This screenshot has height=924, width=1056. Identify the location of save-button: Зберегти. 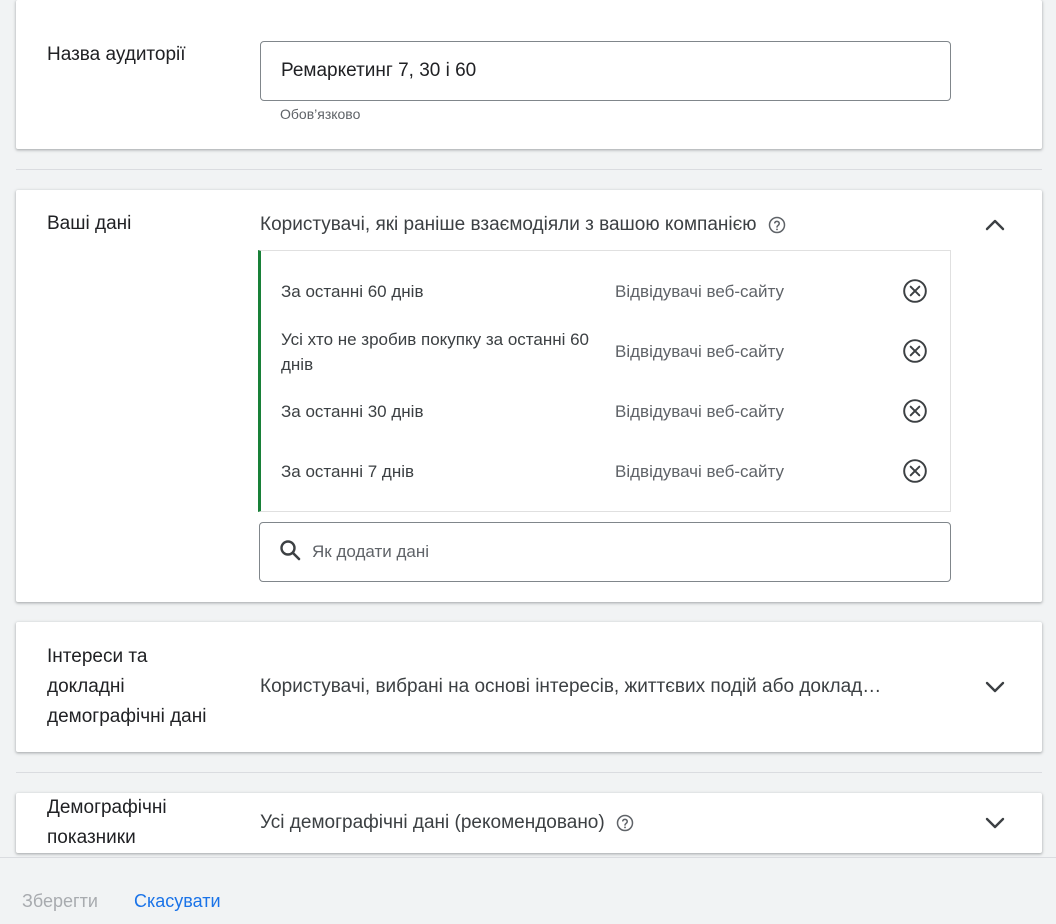
(60, 901).